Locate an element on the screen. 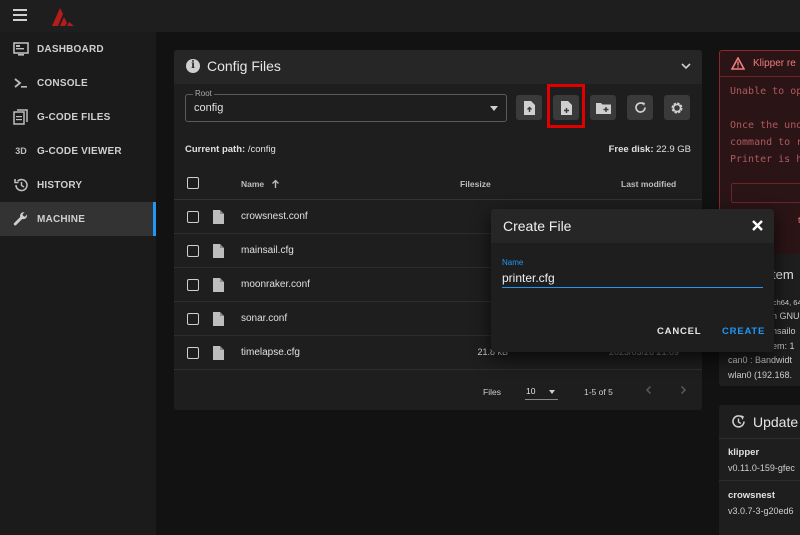 Image resolution: width=800 pixels, height=535 pixels. history-icon is located at coordinates (21, 185).